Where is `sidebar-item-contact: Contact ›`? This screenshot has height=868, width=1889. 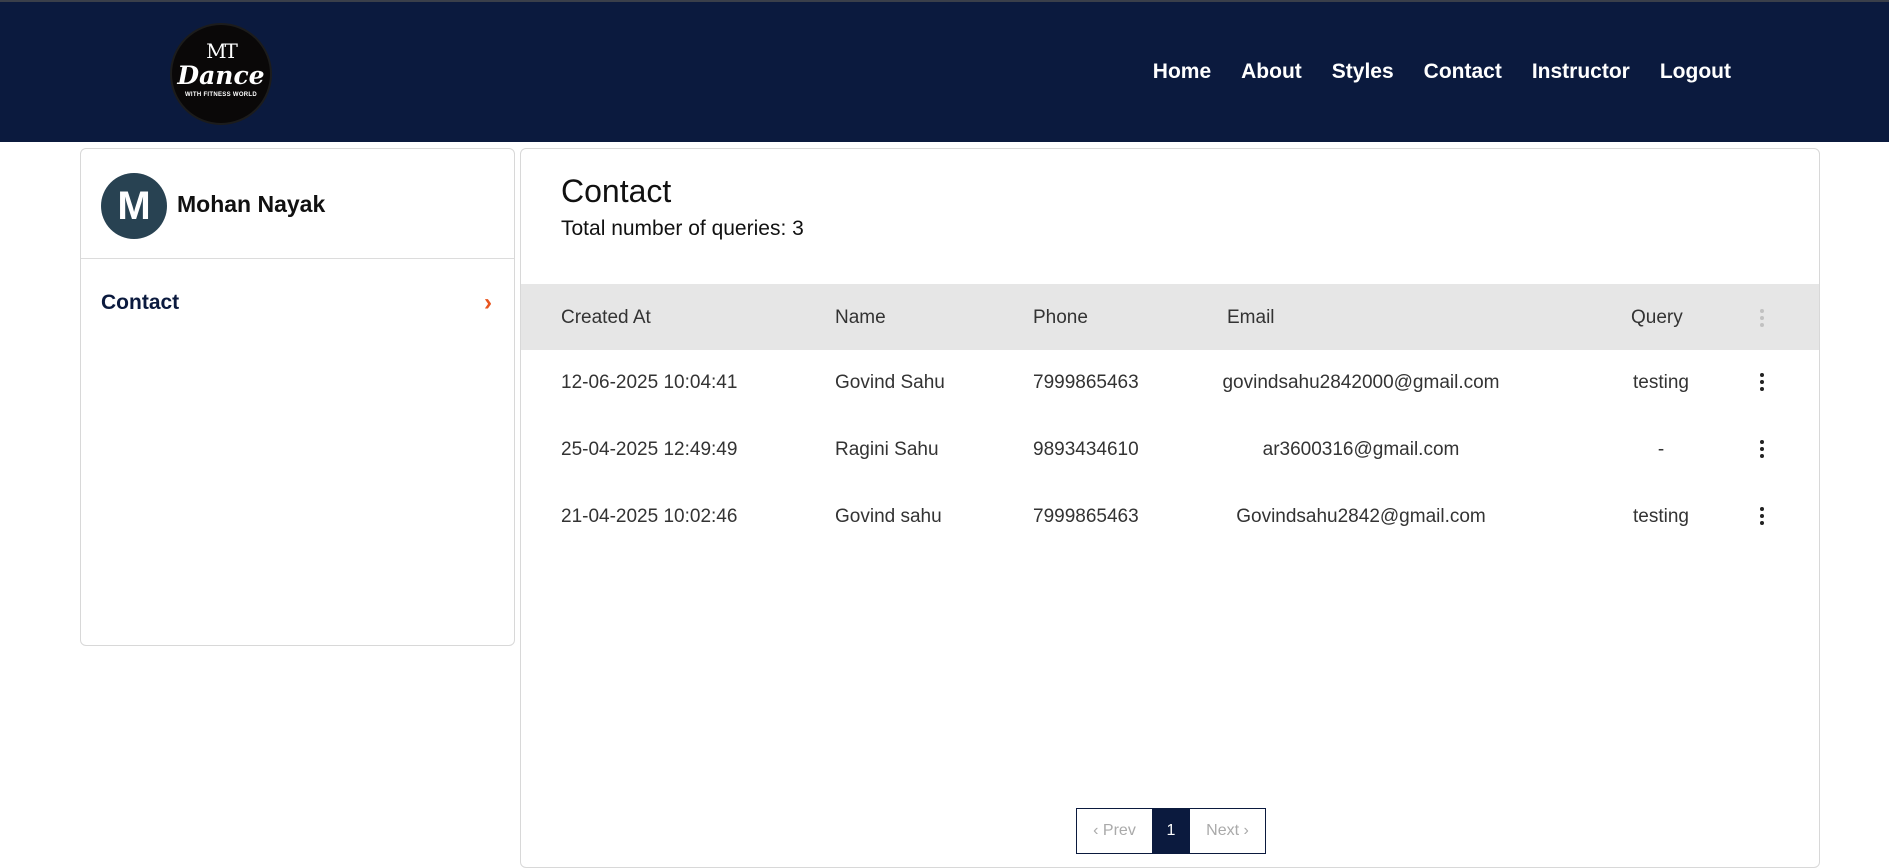 sidebar-item-contact: Contact › is located at coordinates (297, 303).